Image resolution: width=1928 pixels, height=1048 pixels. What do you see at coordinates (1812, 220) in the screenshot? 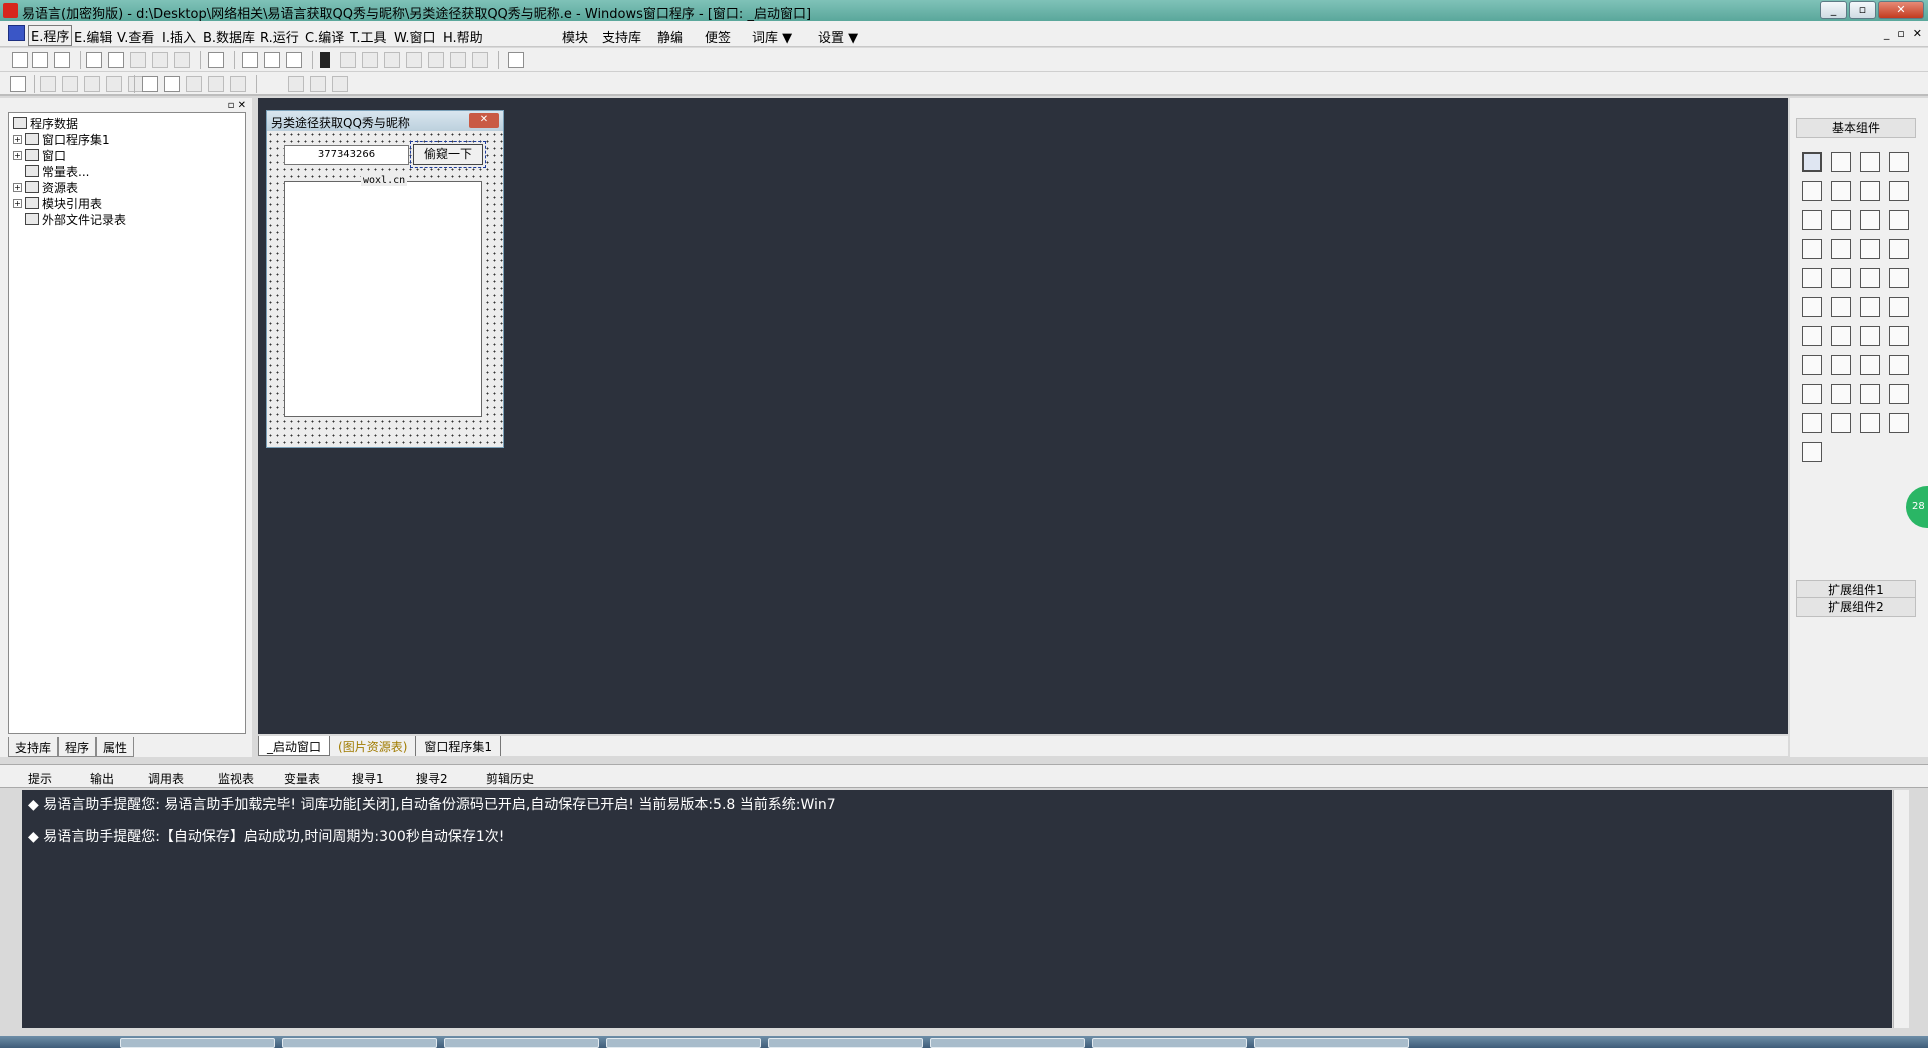
I see `checkbox-tool-icon` at bounding box center [1812, 220].